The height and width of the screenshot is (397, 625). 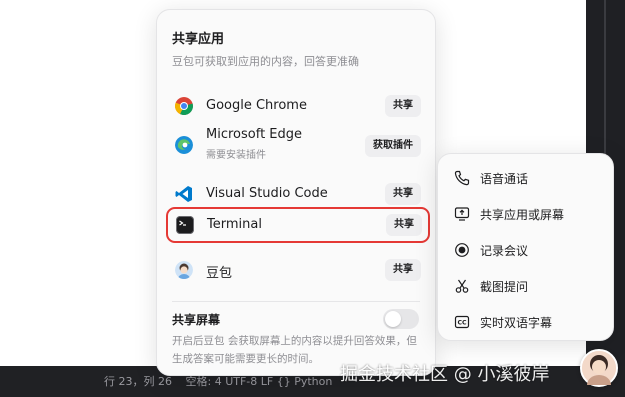 I want to click on app-subtitle: 需要安装插件, so click(x=236, y=155).